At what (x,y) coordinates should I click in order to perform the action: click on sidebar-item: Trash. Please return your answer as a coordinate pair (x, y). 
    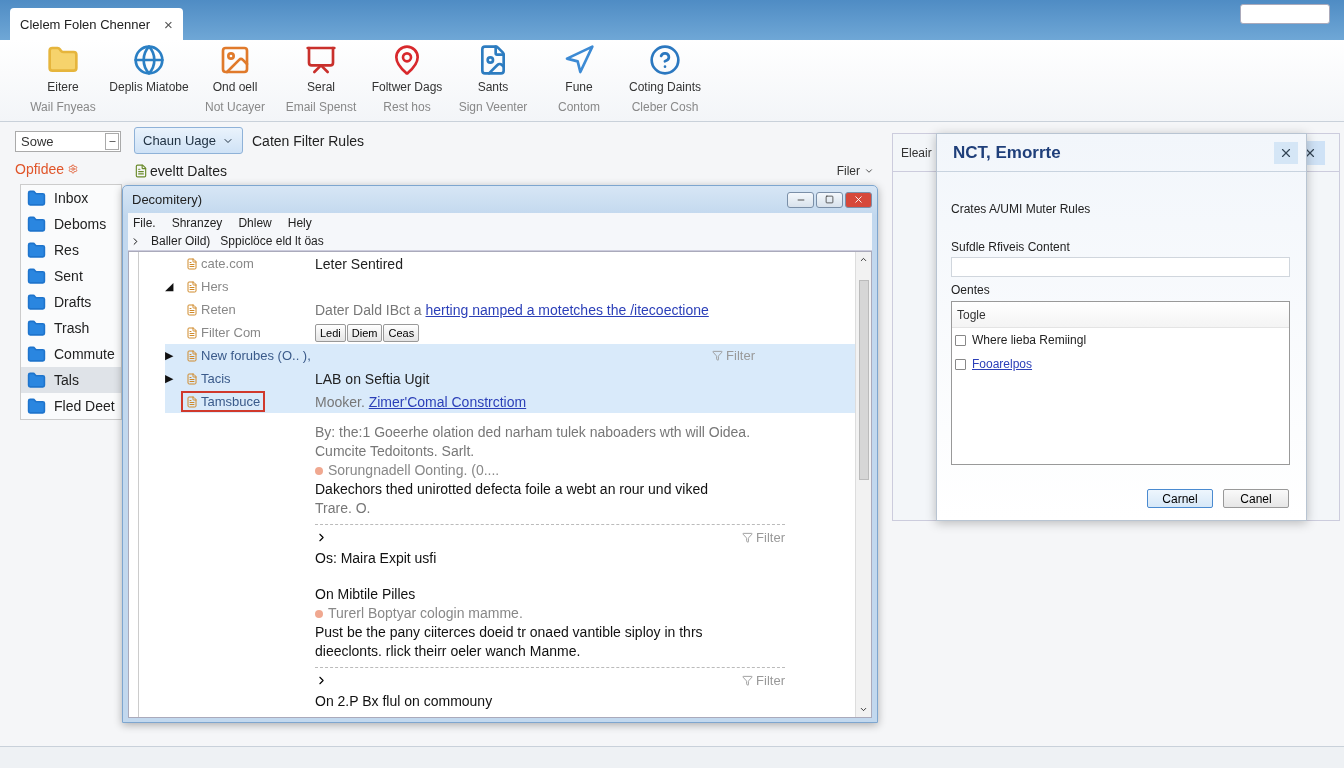
    Looking at the image, I should click on (71, 328).